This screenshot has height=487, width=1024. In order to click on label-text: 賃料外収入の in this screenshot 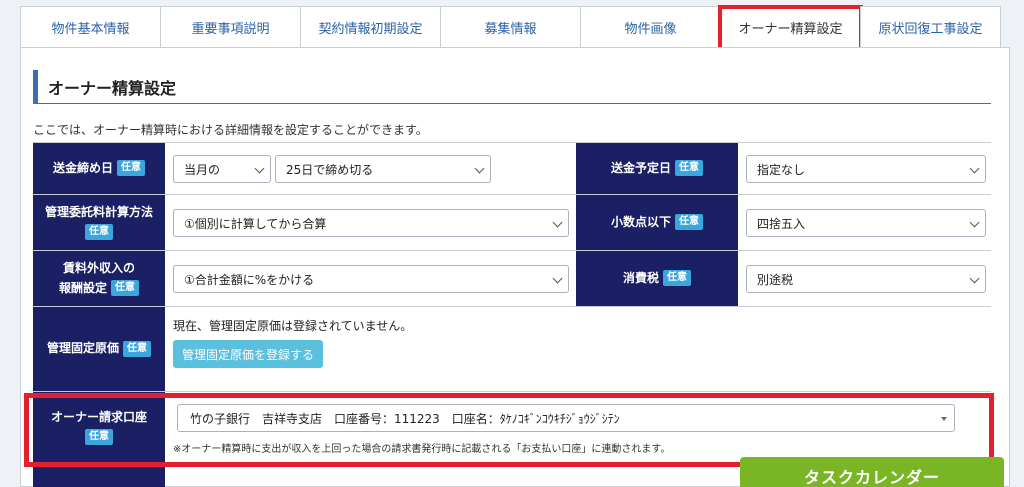, I will do `click(98, 268)`.